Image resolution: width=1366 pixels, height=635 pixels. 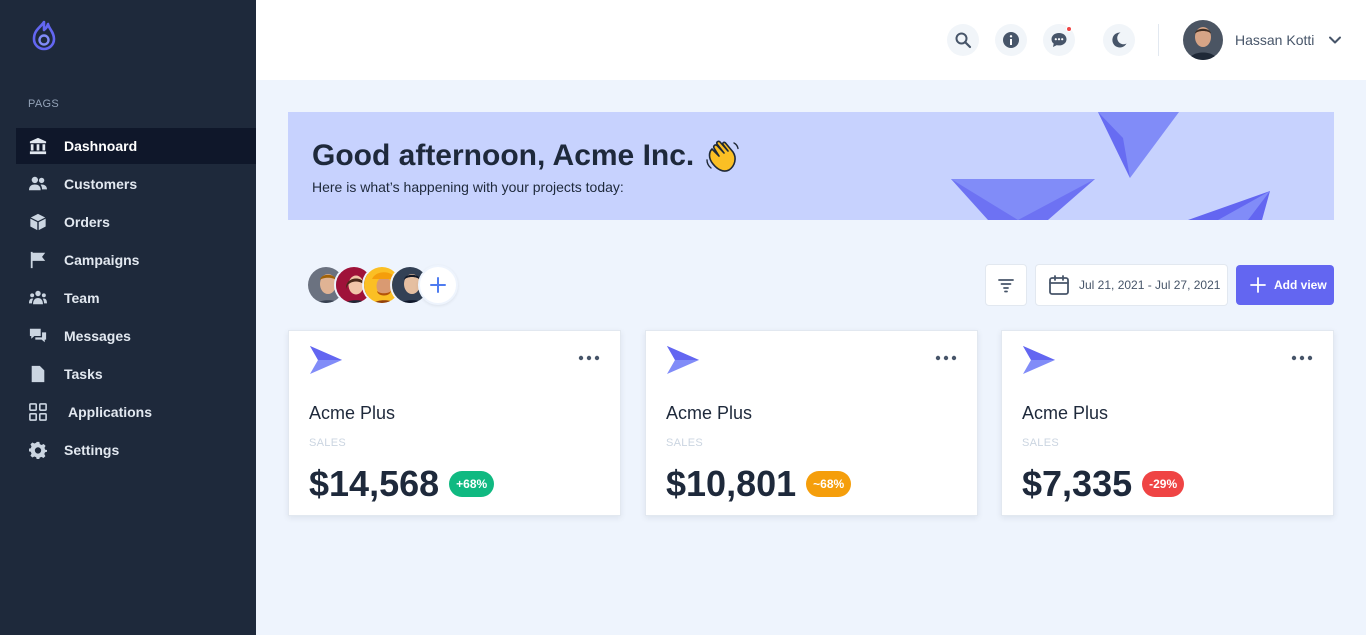 I want to click on sales-card: Acme Plus SALES $7,335 -29%, so click(x=1167, y=423).